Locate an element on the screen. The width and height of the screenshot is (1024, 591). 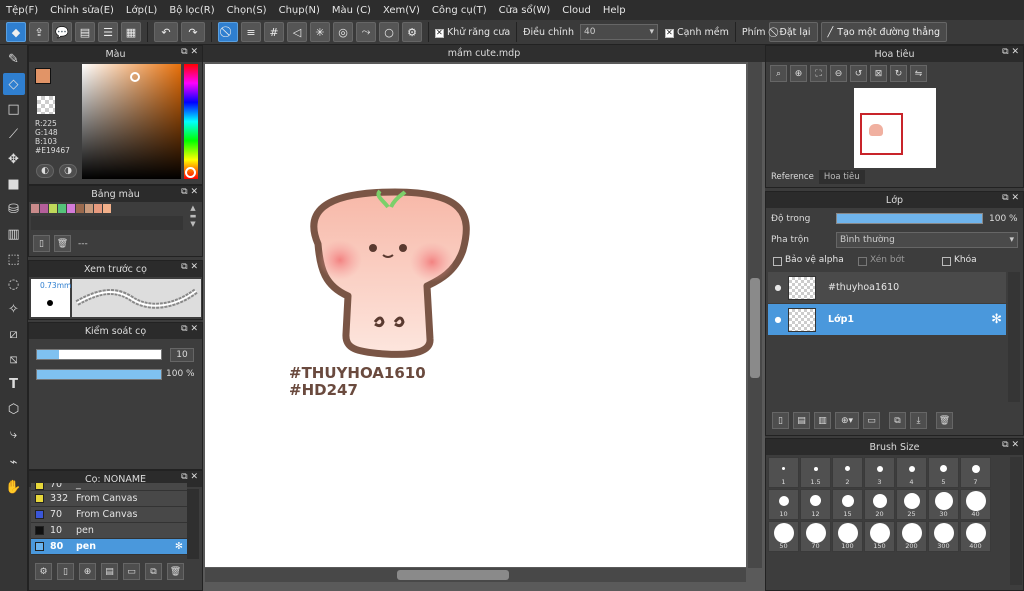
layer-settings-icon: ✻ is located at coordinates (996, 319).